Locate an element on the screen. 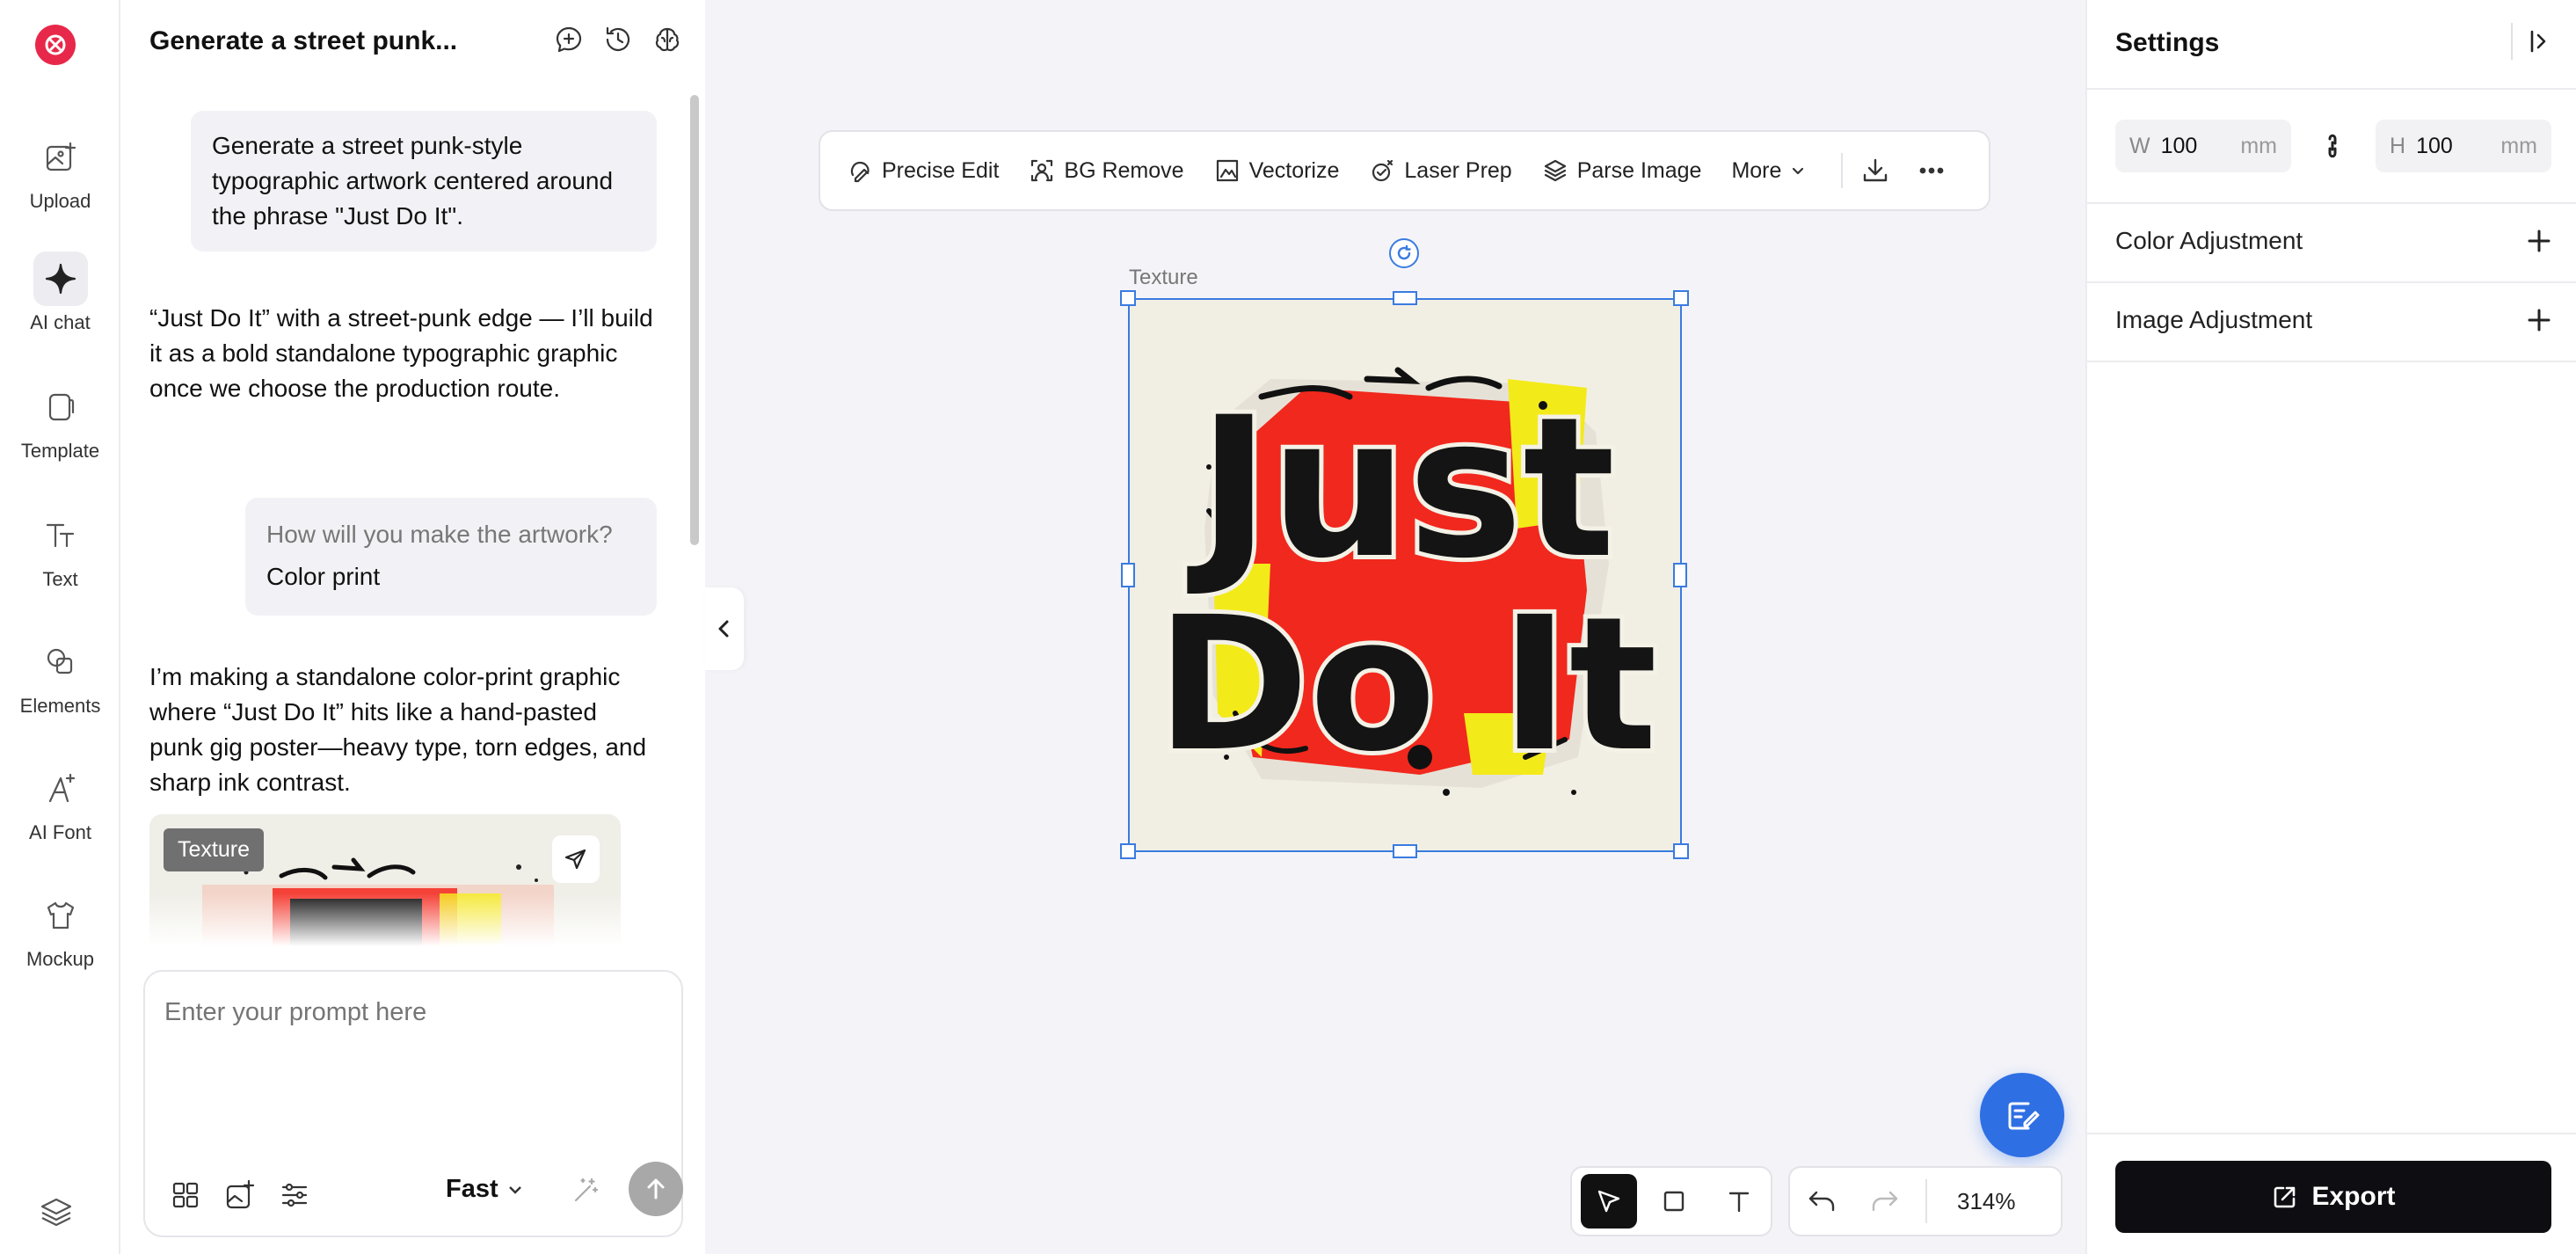  height-field: H 100 mm is located at coordinates (2463, 146).